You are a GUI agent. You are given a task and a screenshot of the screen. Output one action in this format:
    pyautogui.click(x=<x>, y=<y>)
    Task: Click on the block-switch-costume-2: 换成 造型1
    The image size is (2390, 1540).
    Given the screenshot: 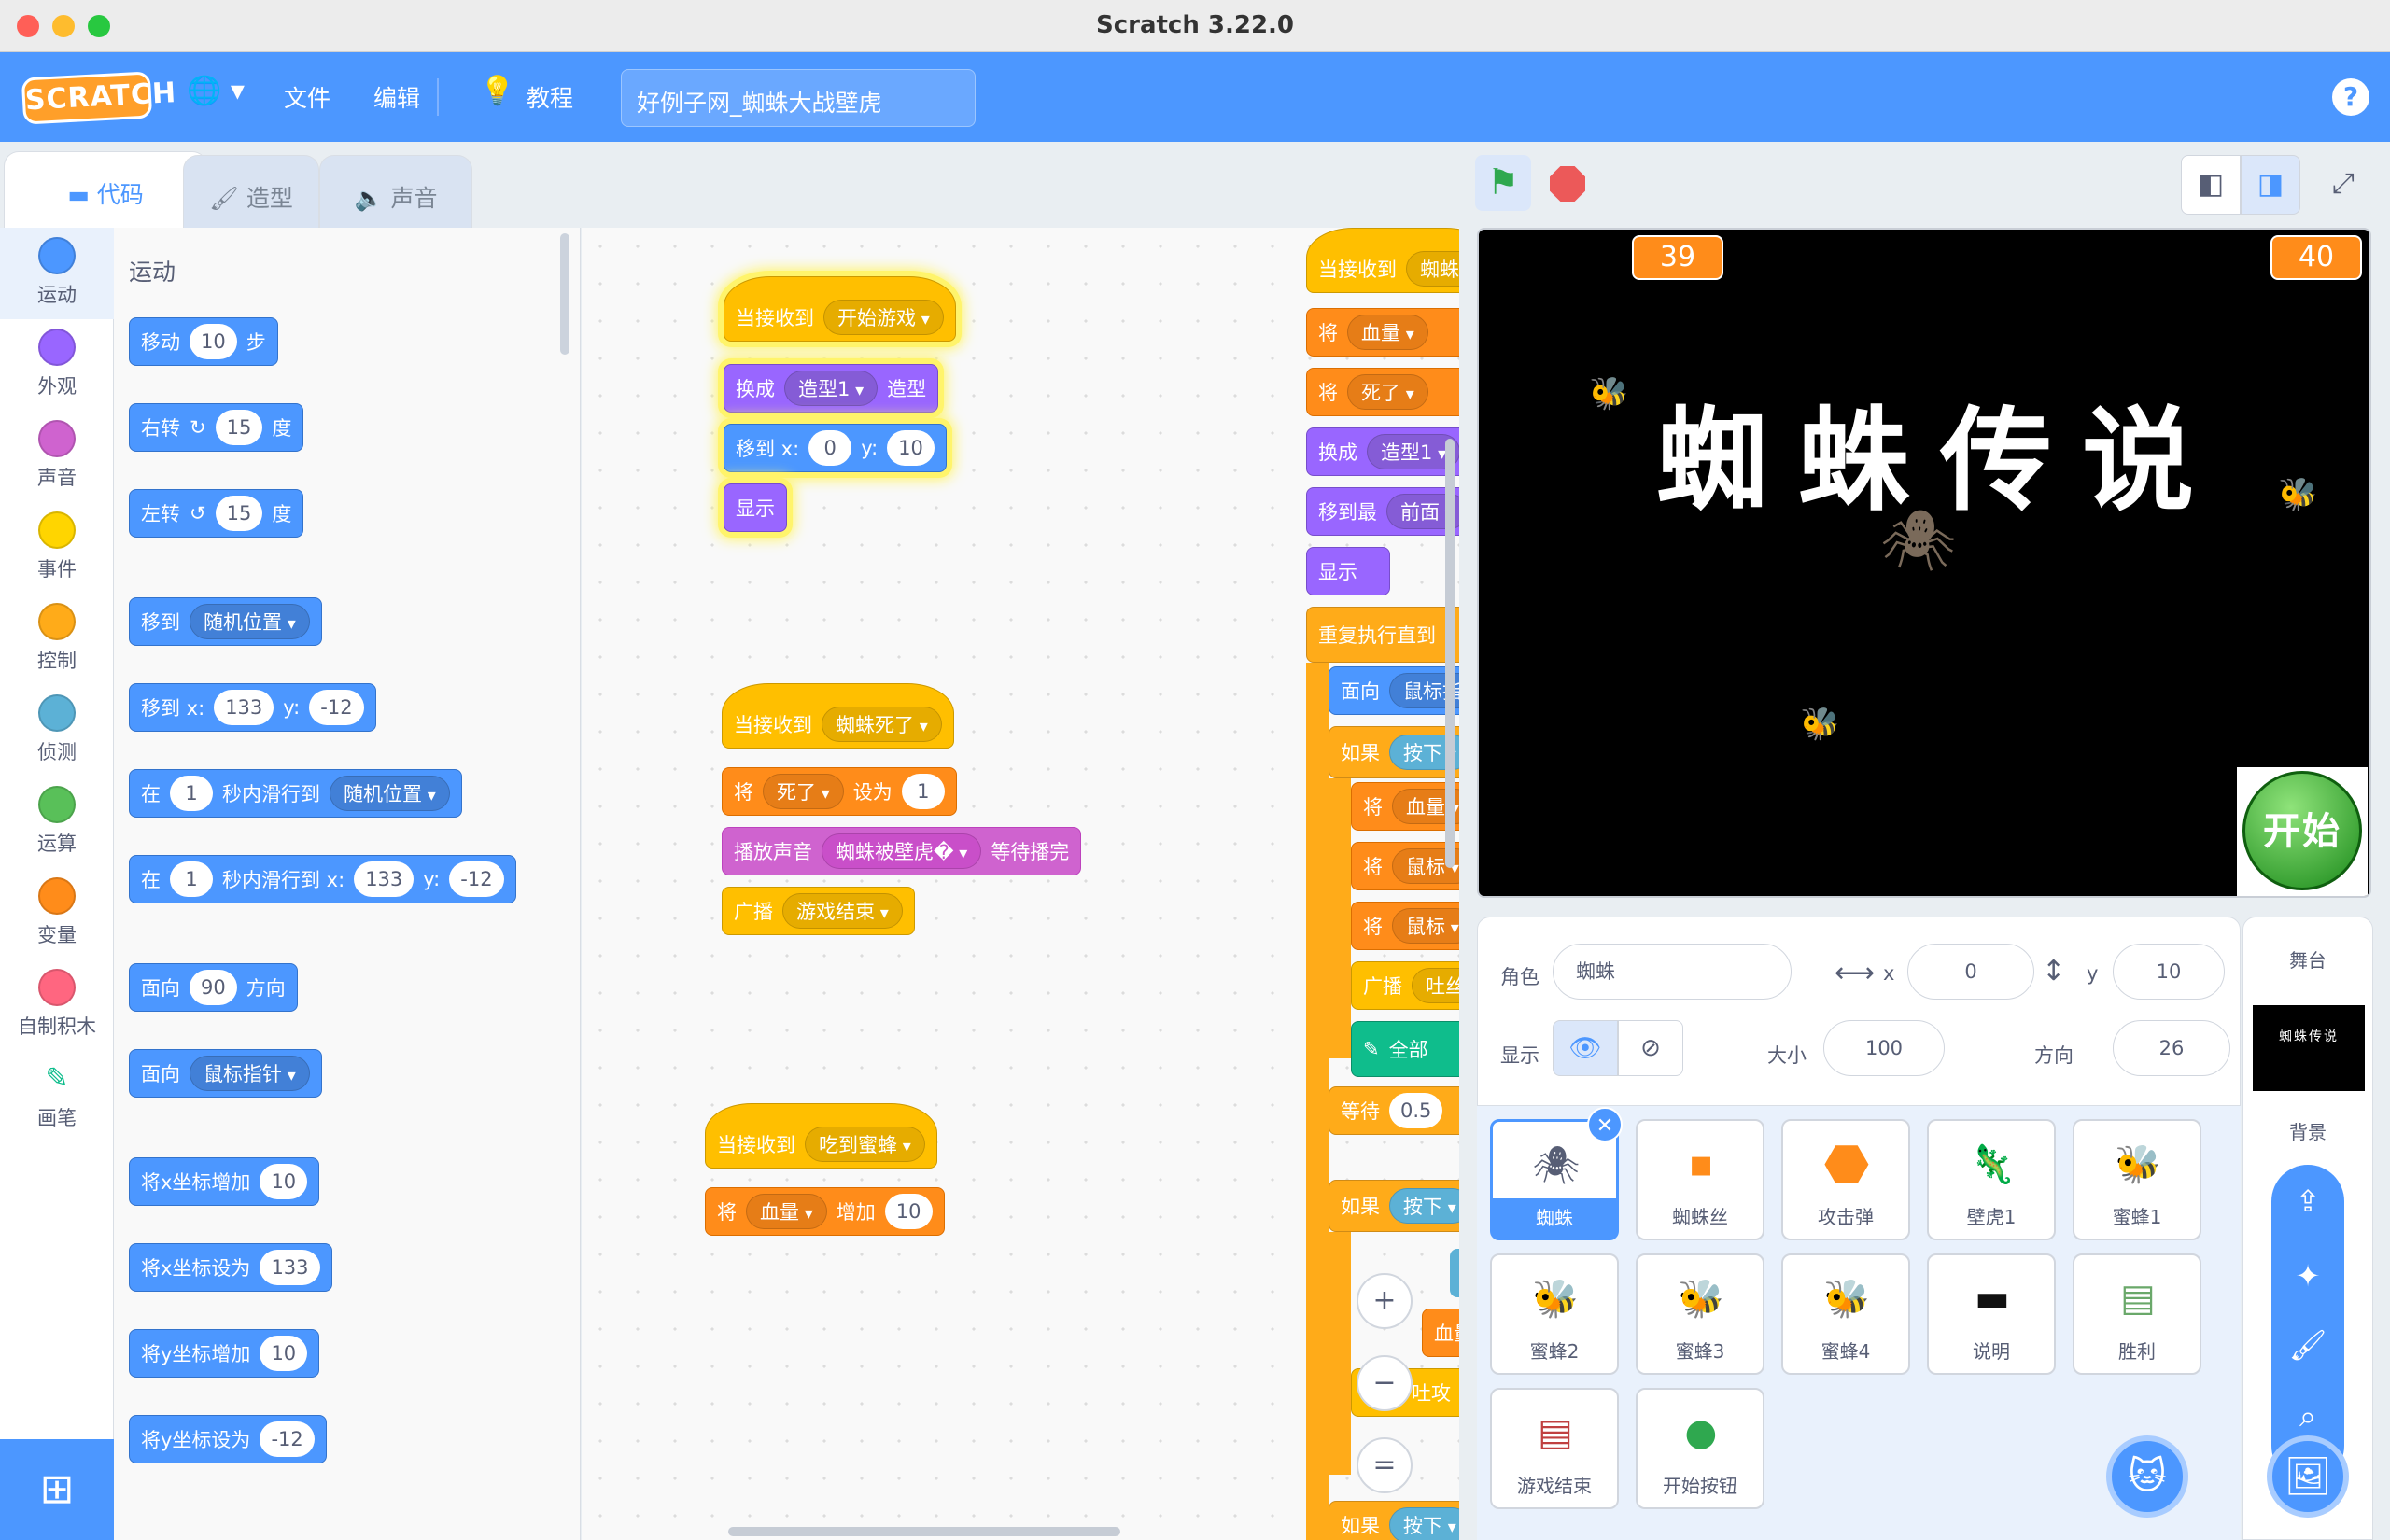 What is the action you would take?
    pyautogui.click(x=1382, y=451)
    